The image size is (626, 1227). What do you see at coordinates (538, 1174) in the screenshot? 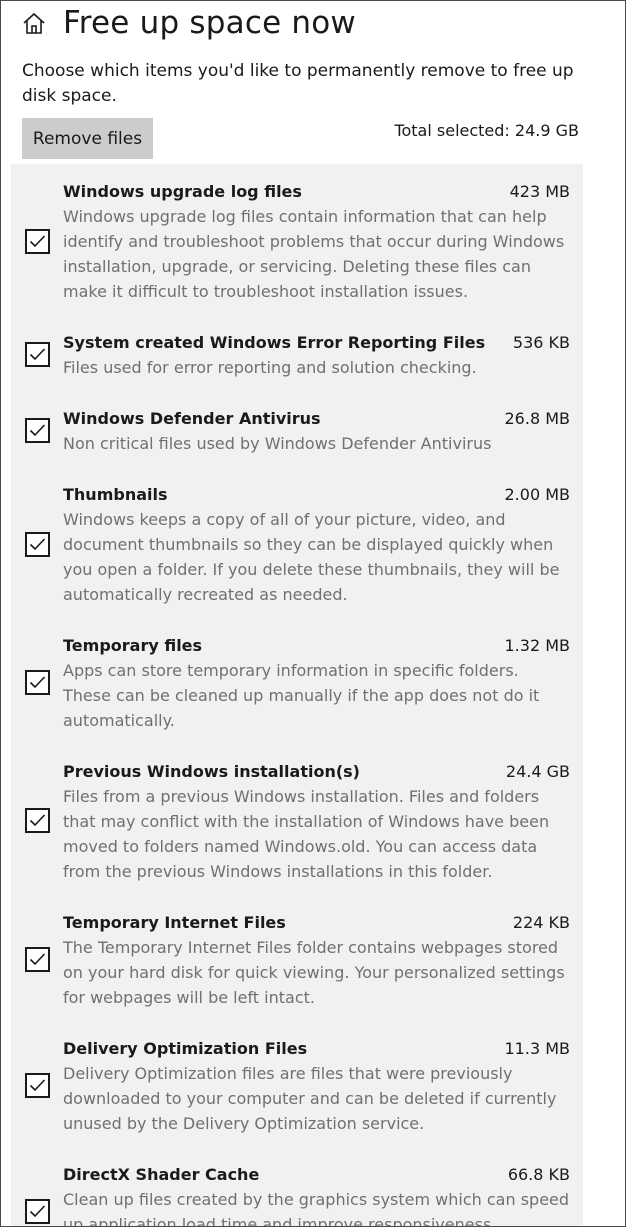
I see `item-size: 66.8 KB` at bounding box center [538, 1174].